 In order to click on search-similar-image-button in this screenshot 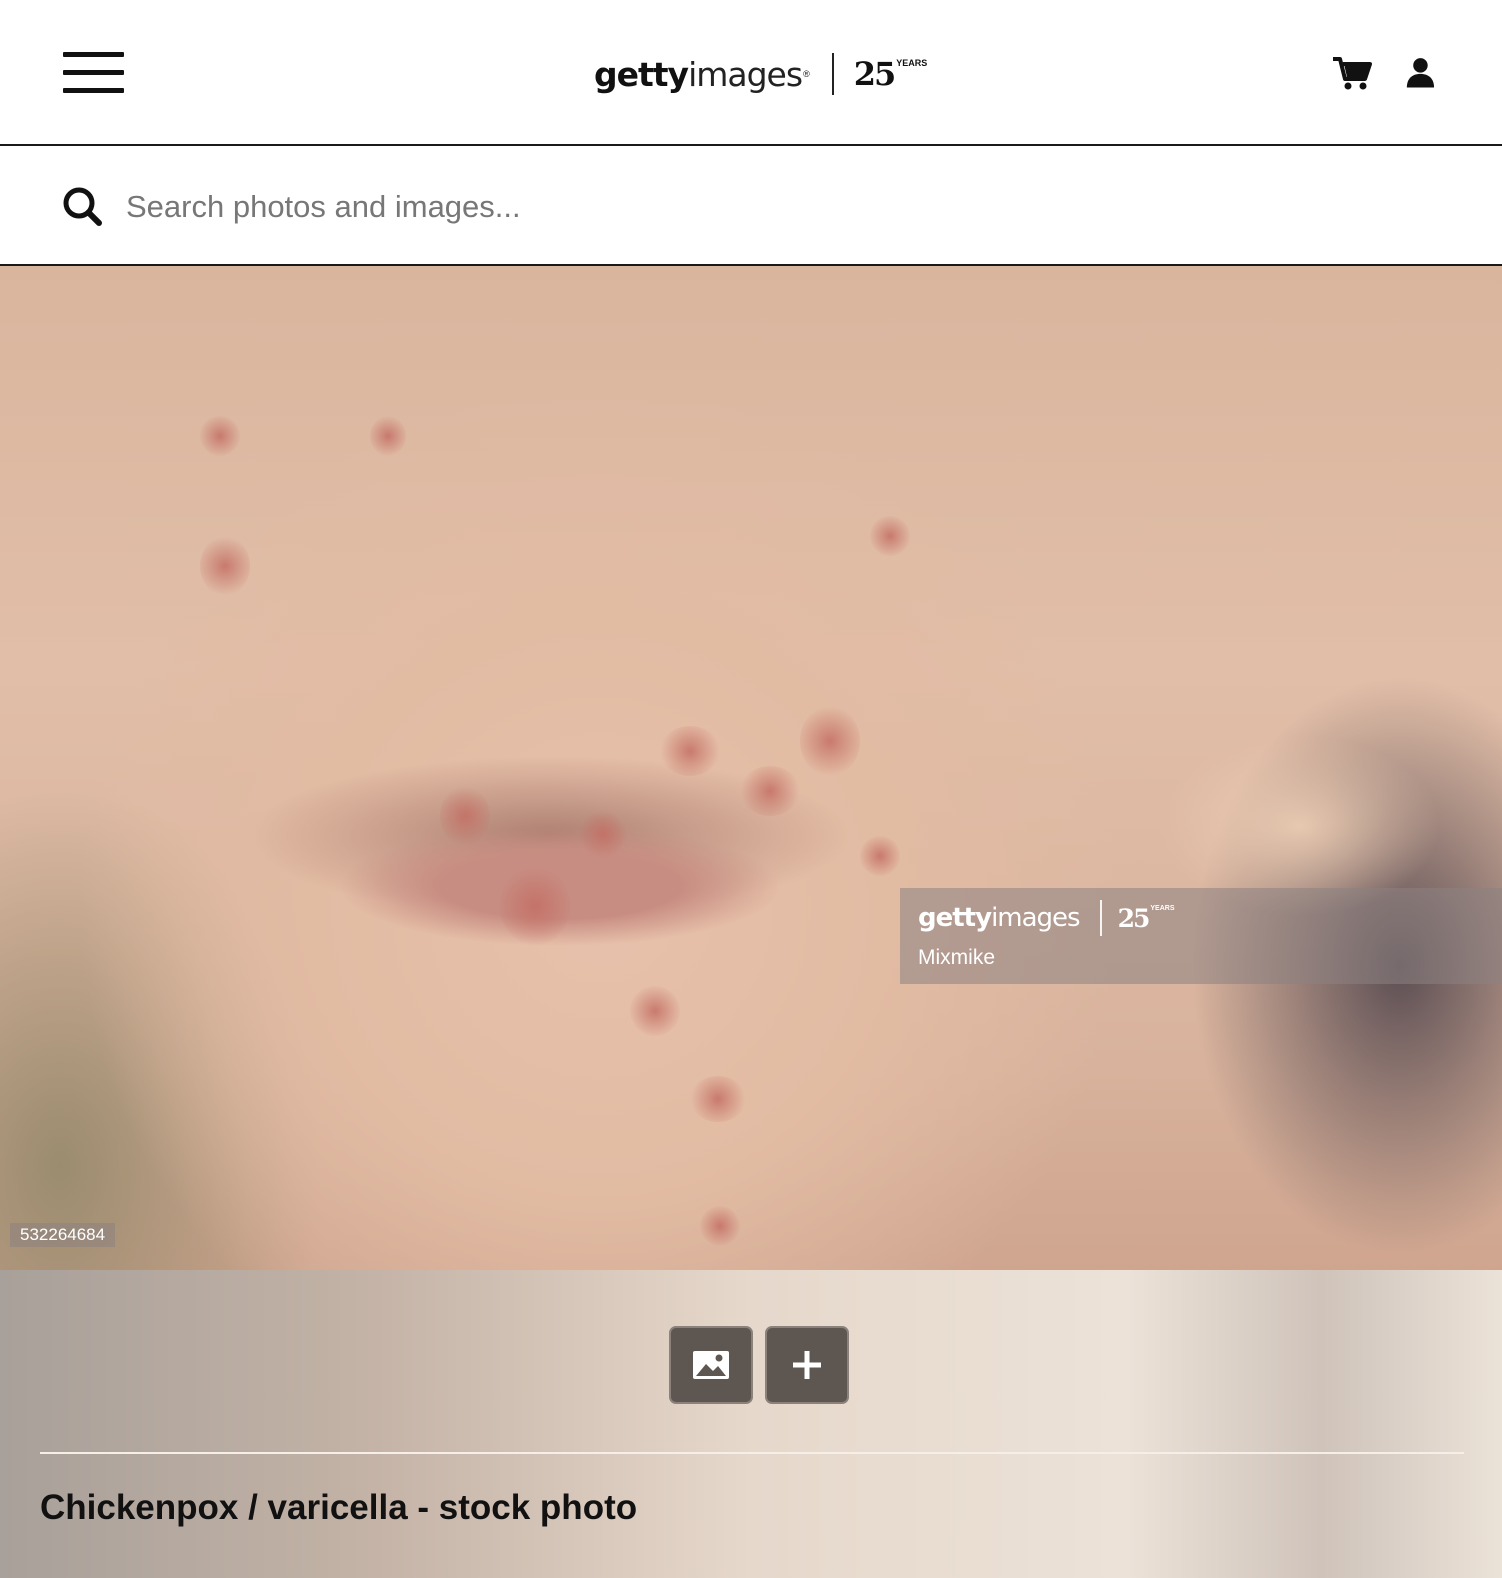, I will do `click(711, 1365)`.